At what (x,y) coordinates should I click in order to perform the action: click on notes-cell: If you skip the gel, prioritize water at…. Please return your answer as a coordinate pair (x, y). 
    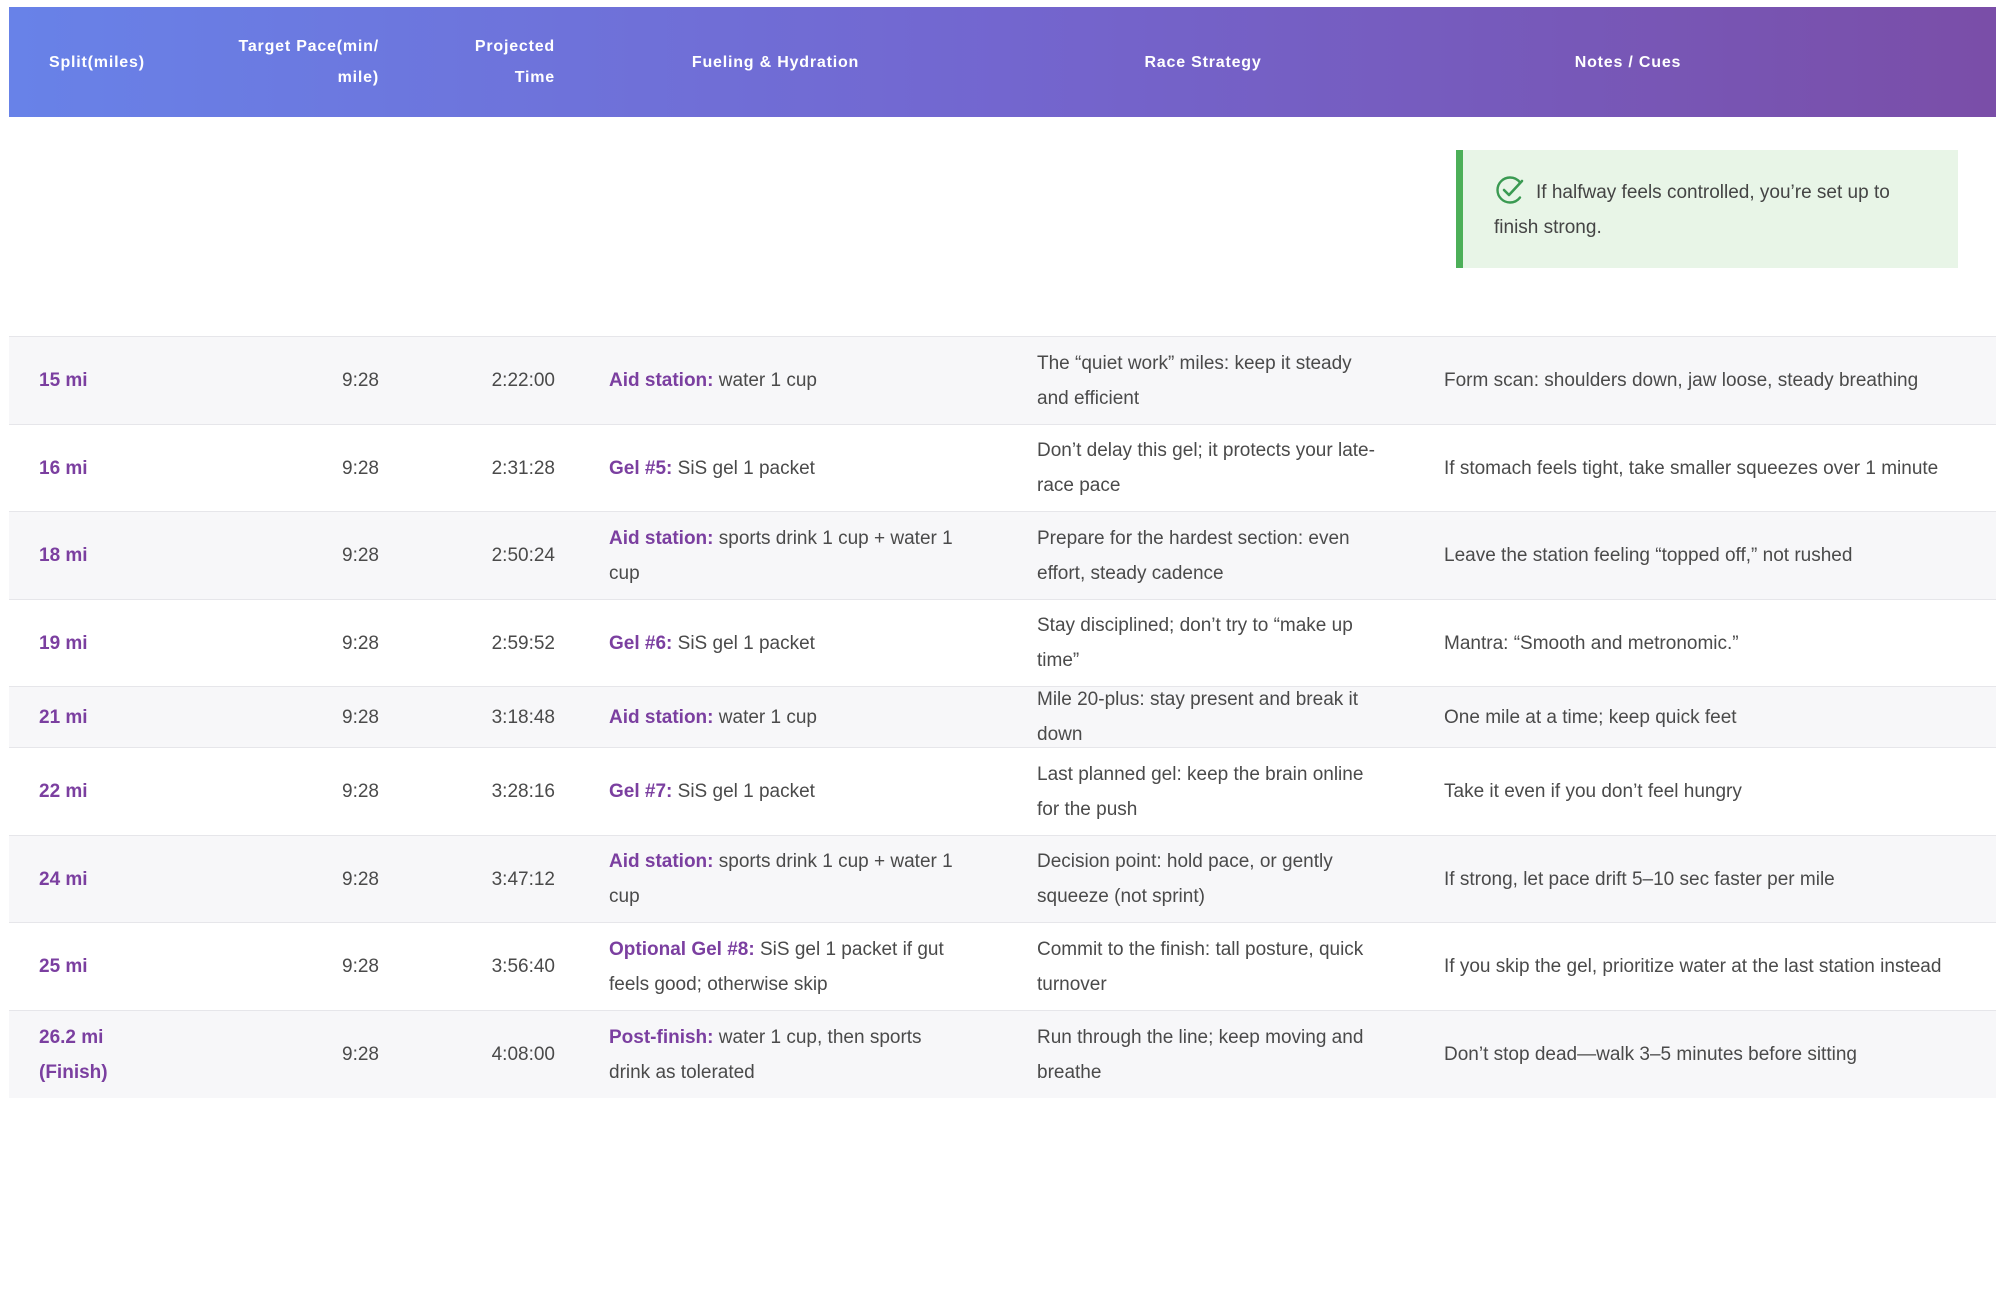
    Looking at the image, I should click on (1693, 966).